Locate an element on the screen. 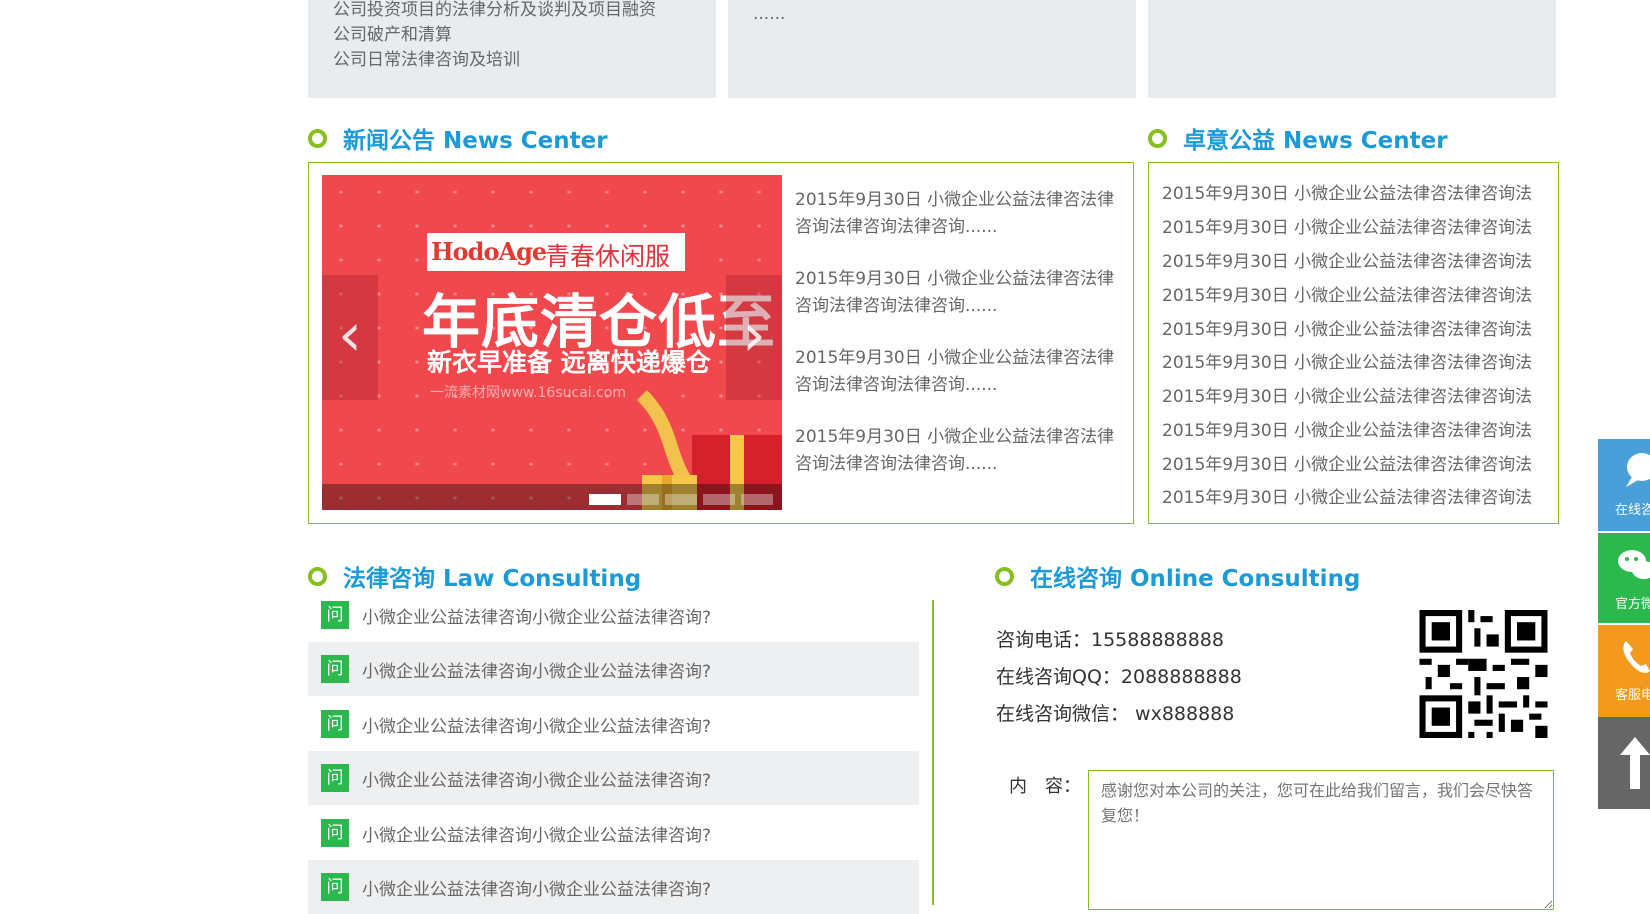  service-card-1: 公司投资项目的法律分析及谈判及项目融资 公司破产和清算 公司日常法律咨询及培训 is located at coordinates (512, 49).